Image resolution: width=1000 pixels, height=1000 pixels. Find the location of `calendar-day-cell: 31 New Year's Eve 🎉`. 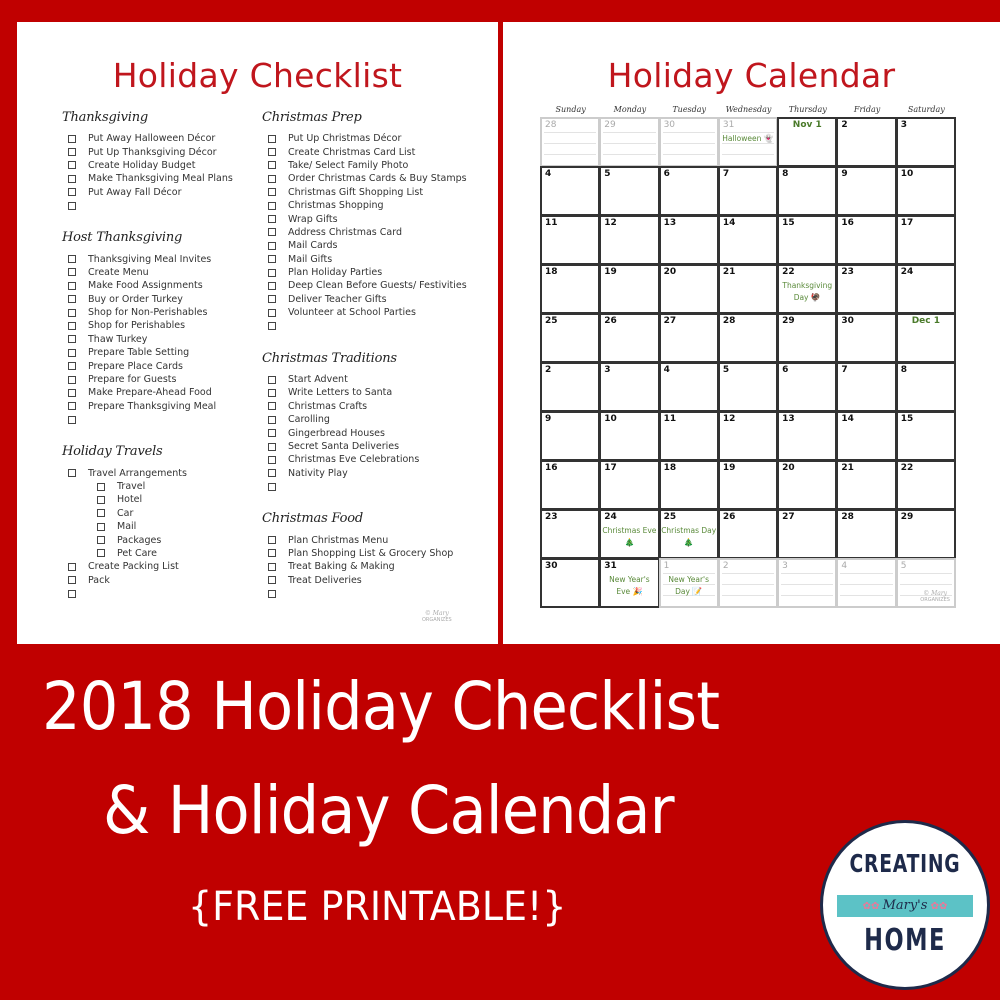

calendar-day-cell: 31 New Year's Eve 🎉 is located at coordinates (629, 583).